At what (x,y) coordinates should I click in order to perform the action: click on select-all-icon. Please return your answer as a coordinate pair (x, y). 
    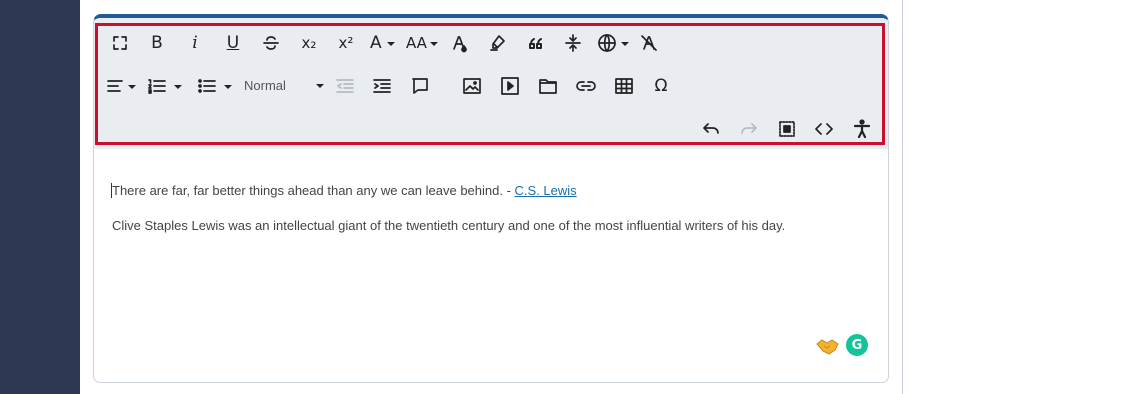
    Looking at the image, I should click on (787, 129).